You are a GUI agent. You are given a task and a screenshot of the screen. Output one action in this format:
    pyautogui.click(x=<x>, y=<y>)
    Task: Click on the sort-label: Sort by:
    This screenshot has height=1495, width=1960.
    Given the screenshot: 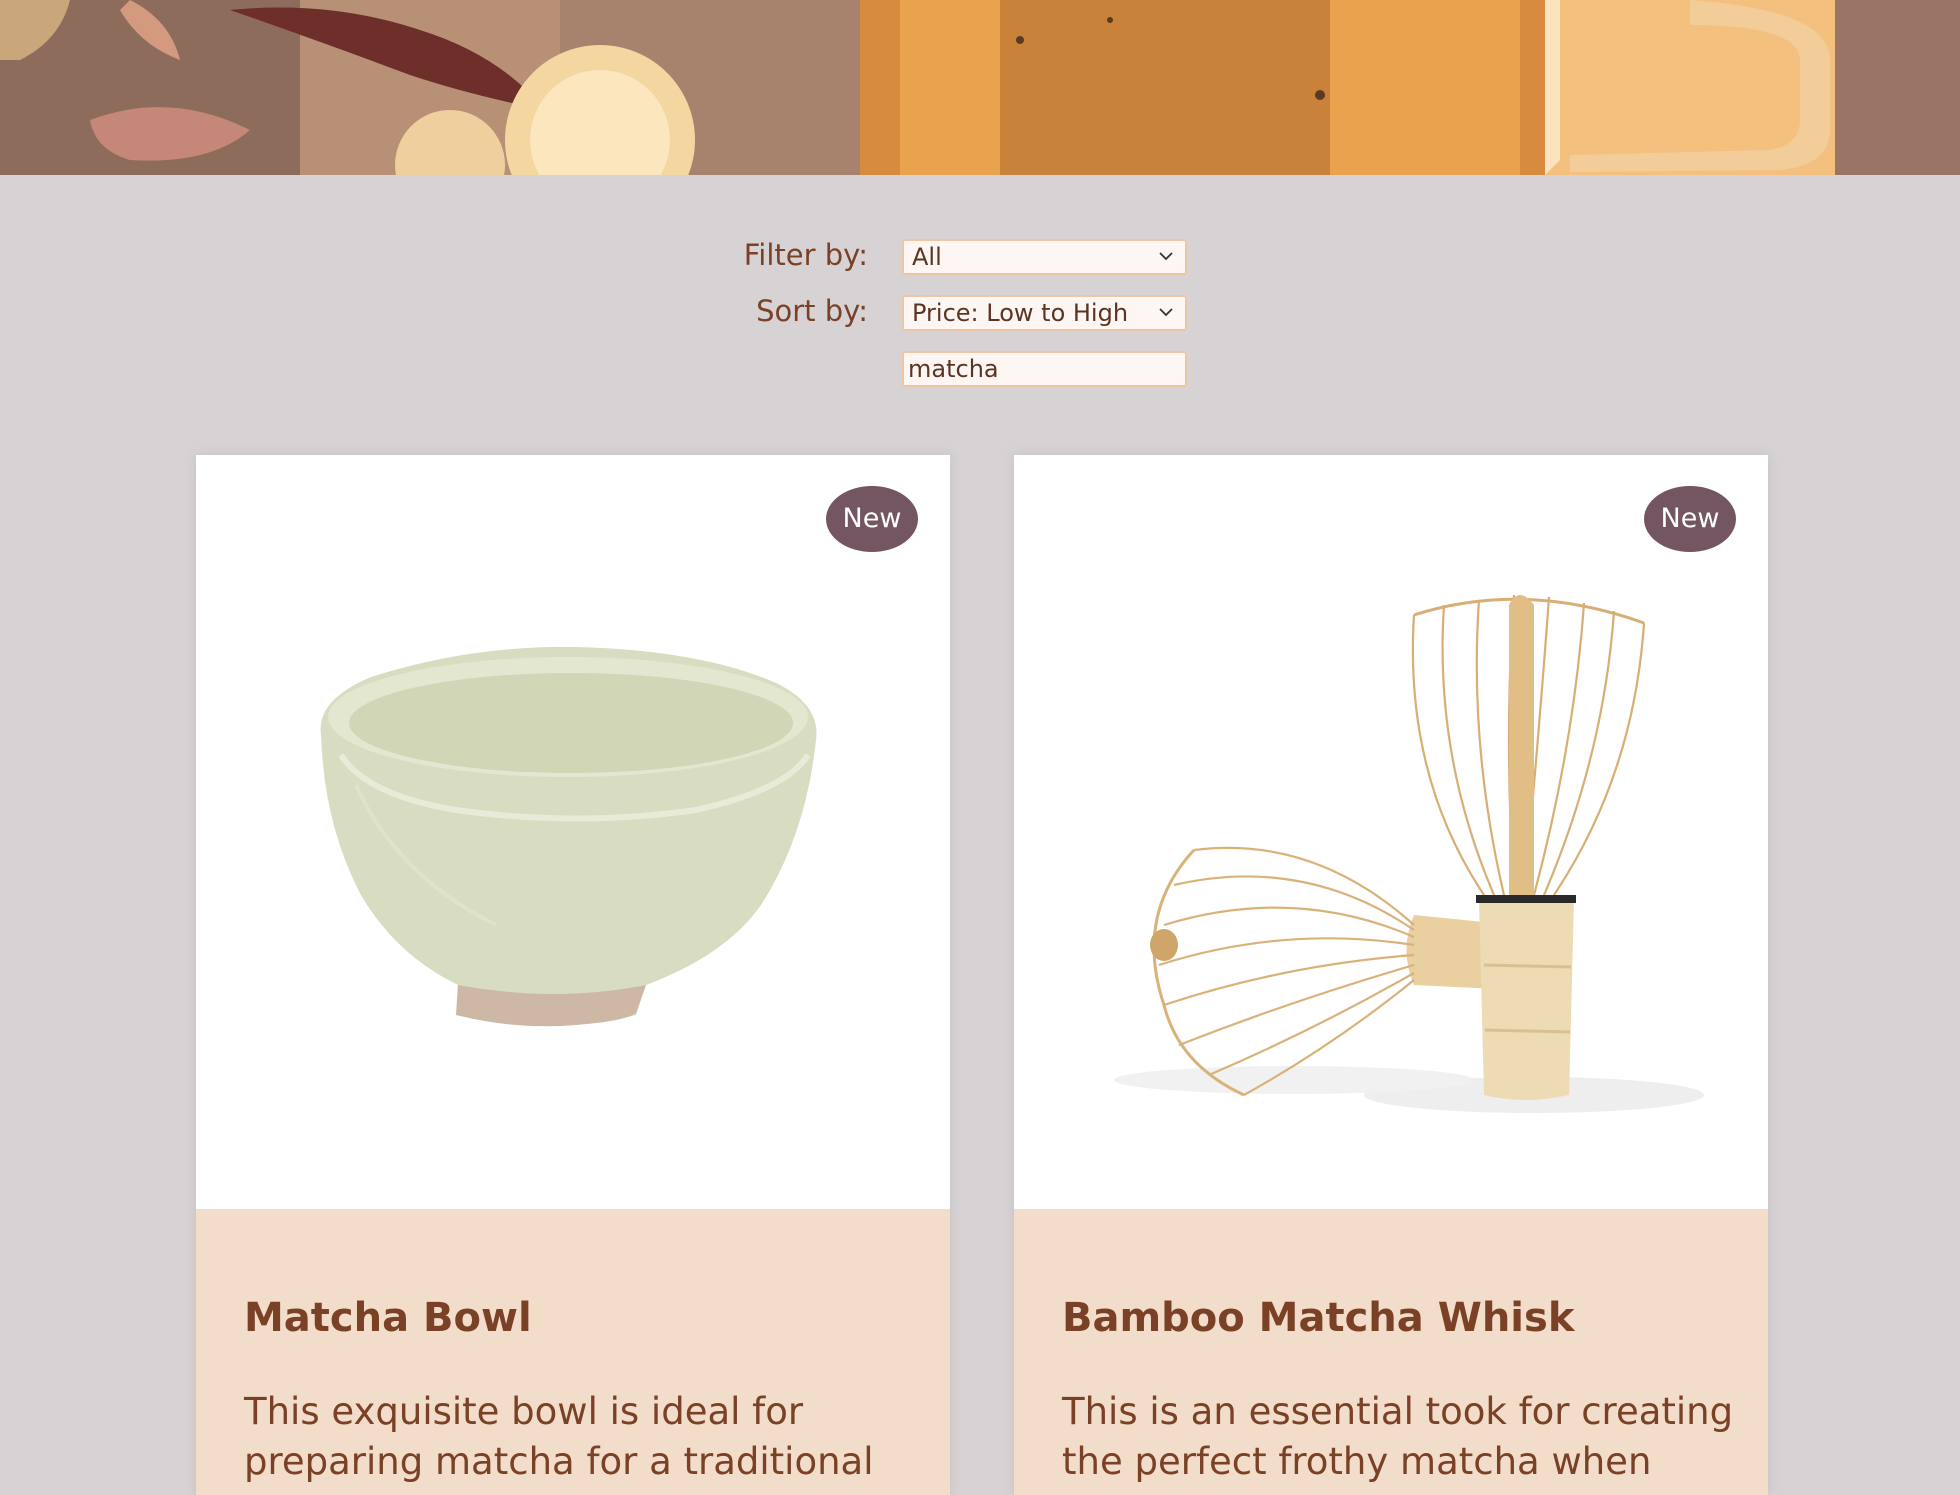 What is the action you would take?
    pyautogui.click(x=812, y=311)
    